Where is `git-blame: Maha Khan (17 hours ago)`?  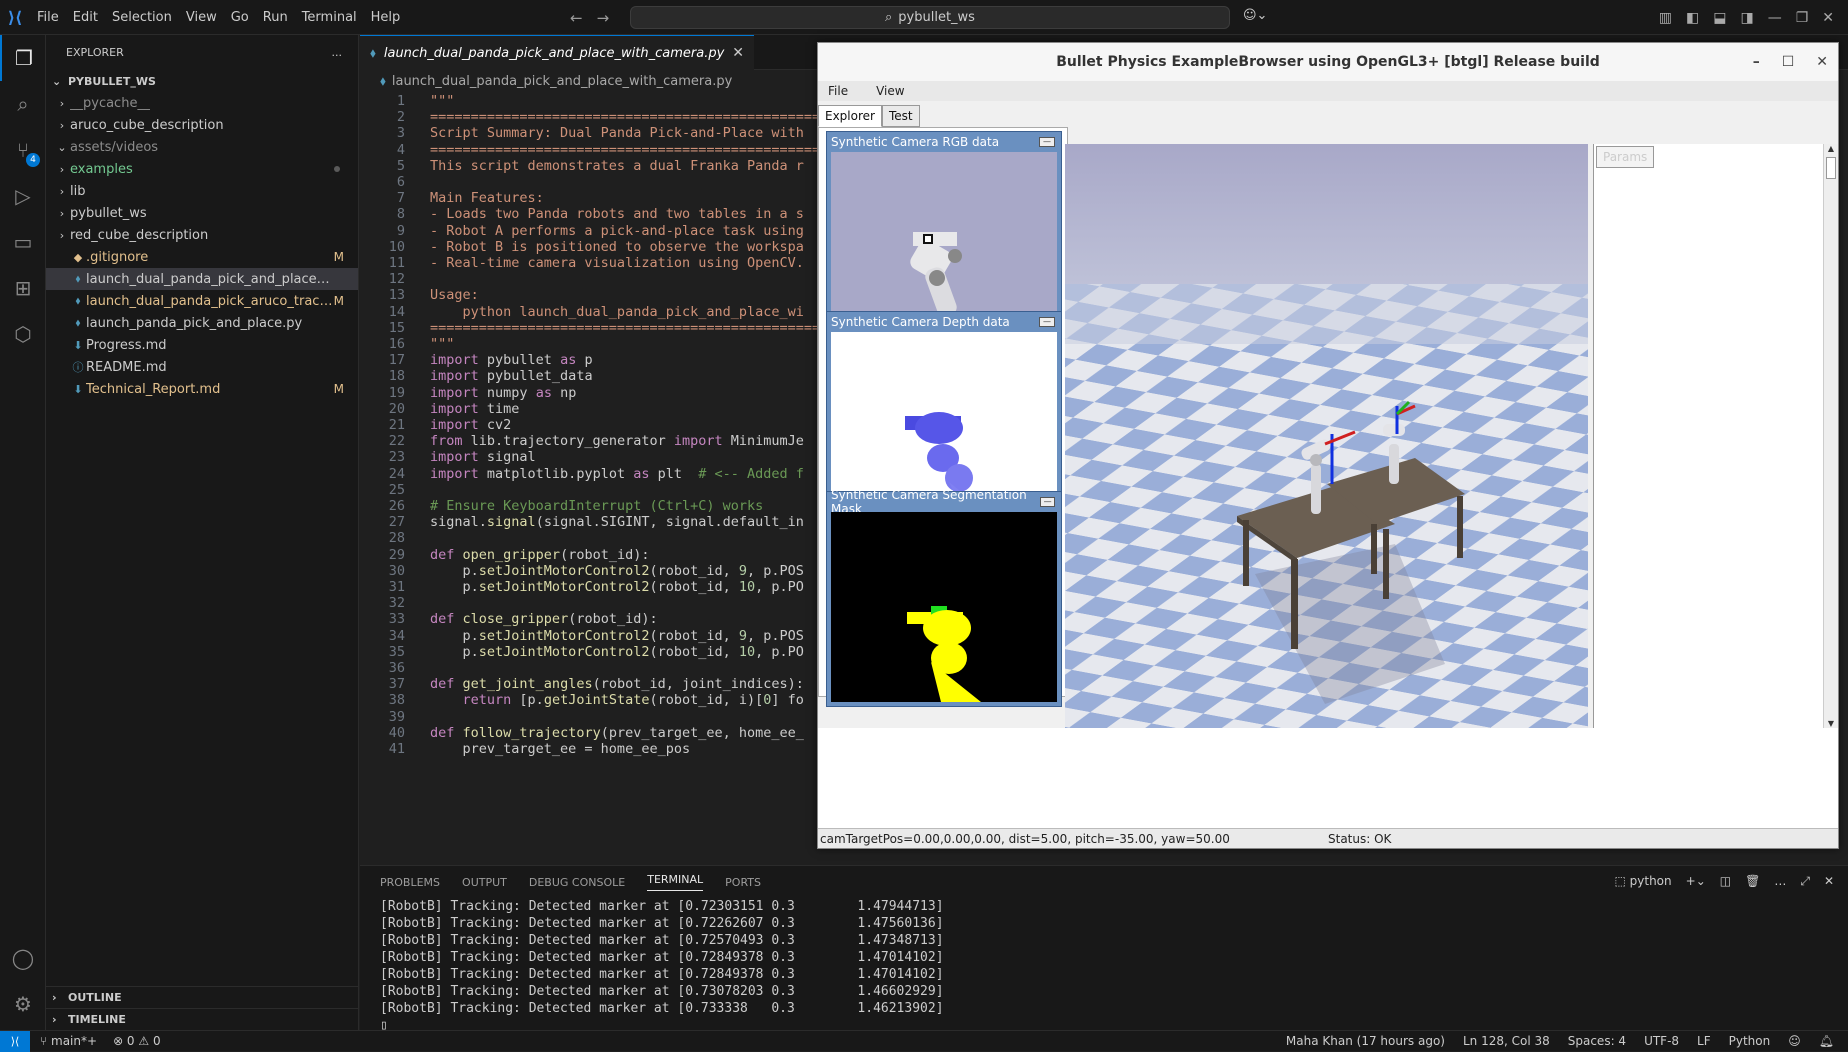
git-blame: Maha Khan (17 hours ago) is located at coordinates (1365, 1041).